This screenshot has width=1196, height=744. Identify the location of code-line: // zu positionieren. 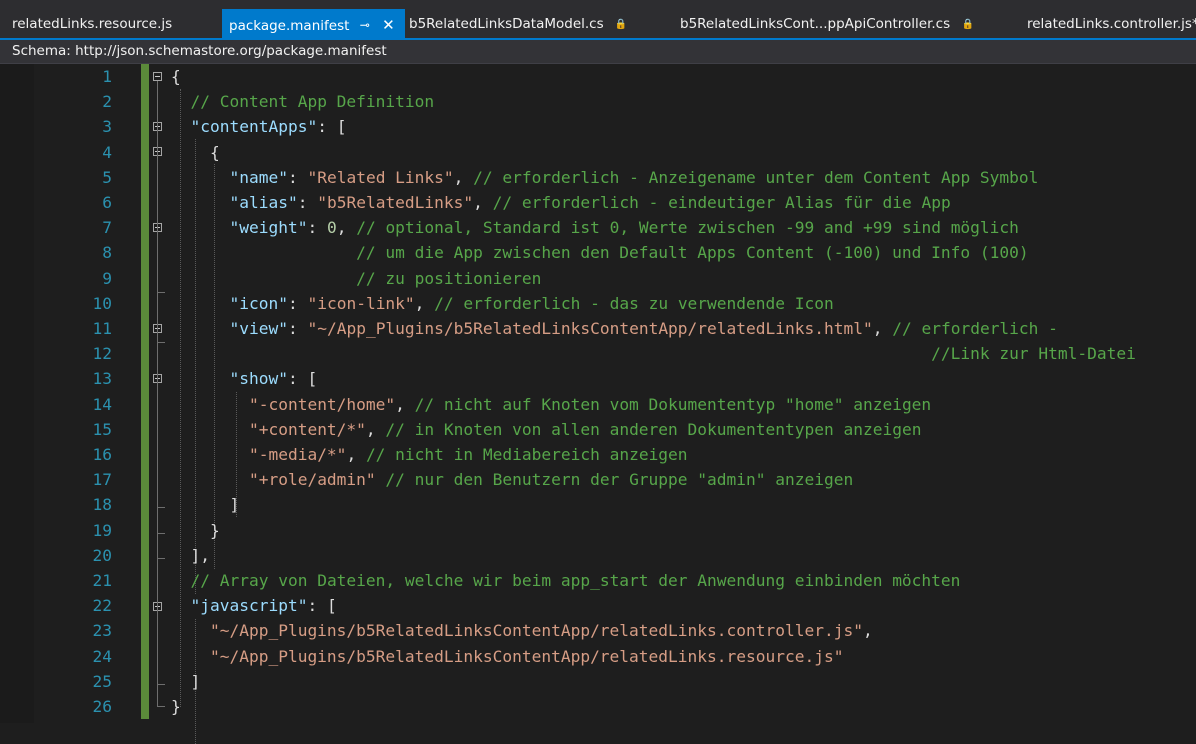
(356, 278).